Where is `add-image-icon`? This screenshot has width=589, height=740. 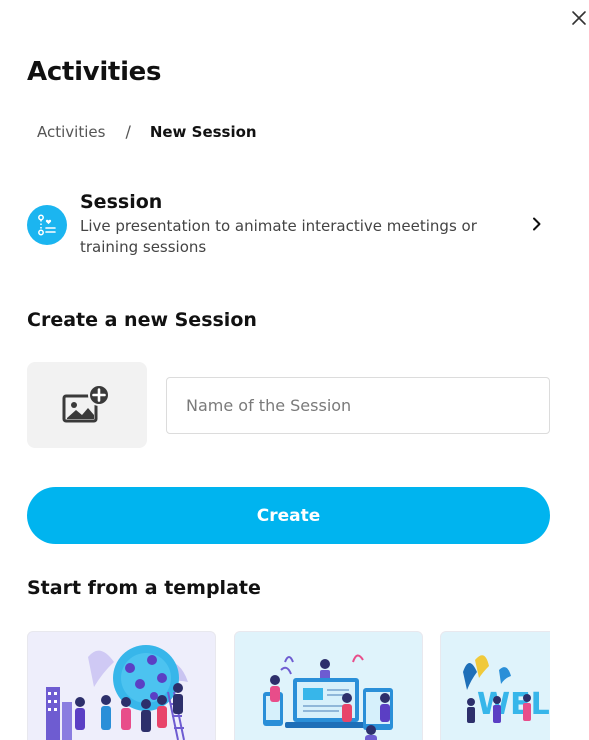 add-image-icon is located at coordinates (86, 403).